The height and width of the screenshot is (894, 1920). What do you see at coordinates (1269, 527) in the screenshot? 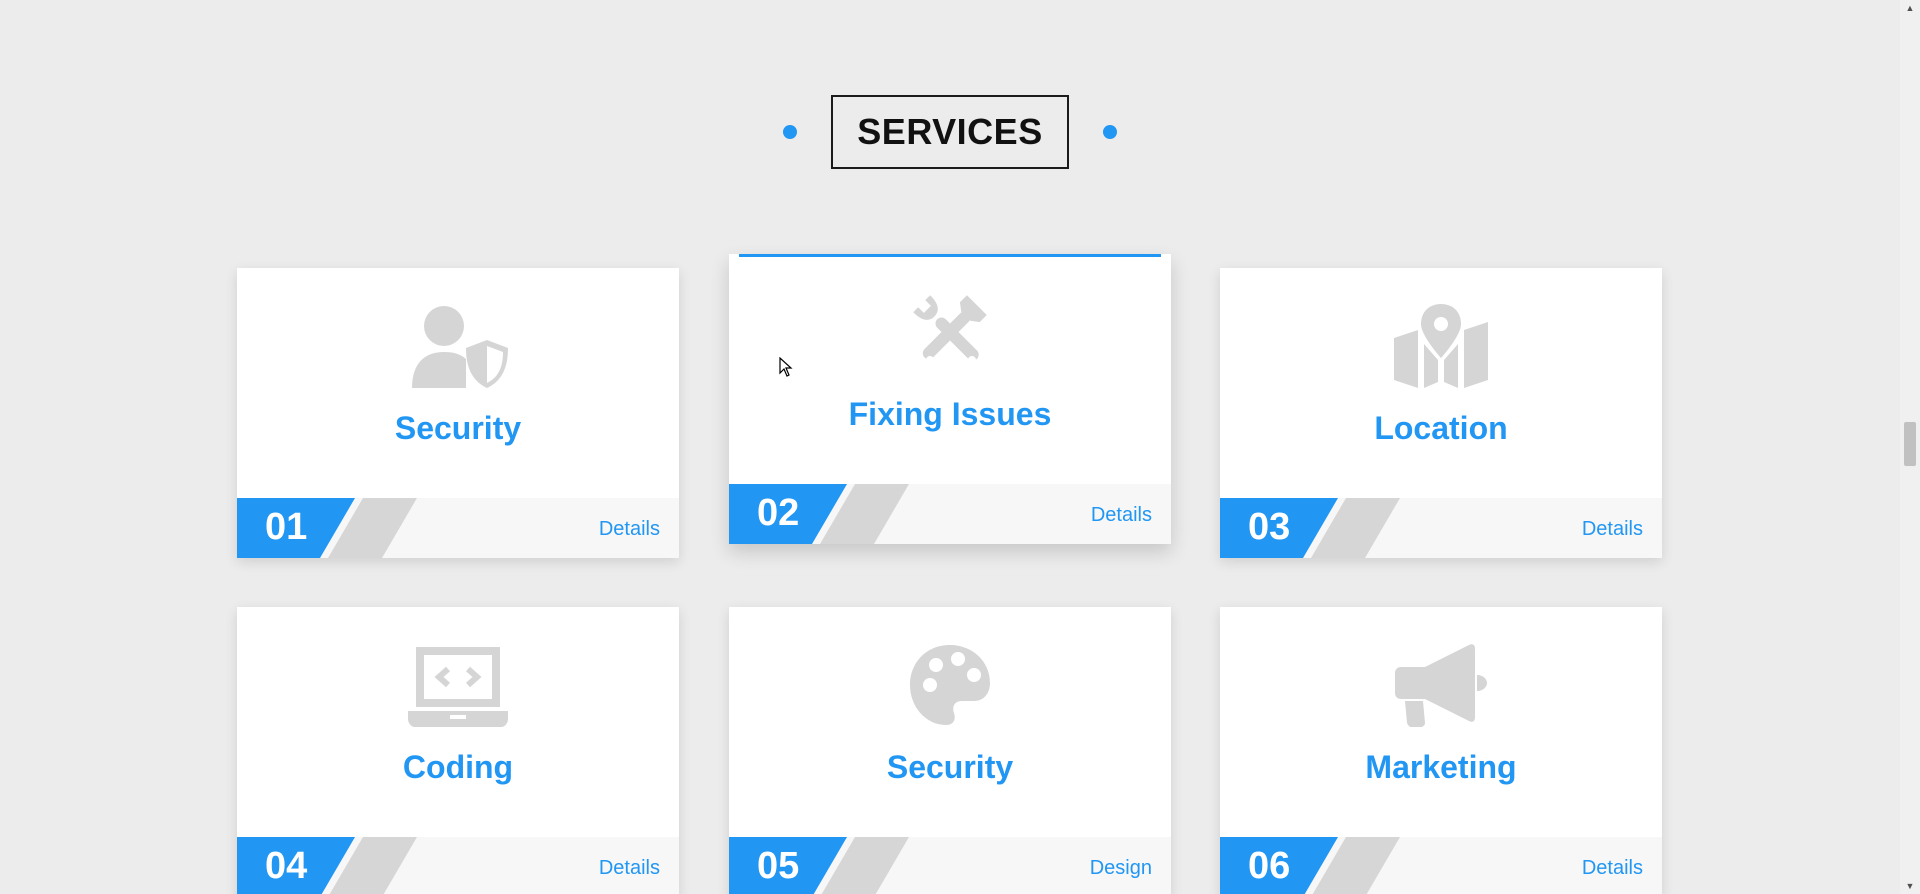
I see `card-number: 03` at bounding box center [1269, 527].